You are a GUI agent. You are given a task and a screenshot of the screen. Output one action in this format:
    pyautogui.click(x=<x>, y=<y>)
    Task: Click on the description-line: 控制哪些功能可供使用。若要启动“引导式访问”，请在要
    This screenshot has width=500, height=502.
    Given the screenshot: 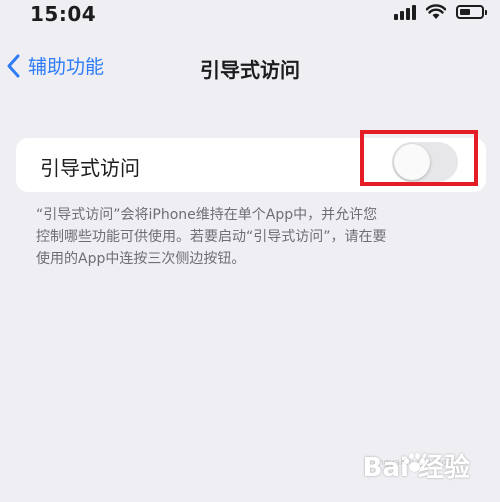 What is the action you would take?
    pyautogui.click(x=211, y=237)
    